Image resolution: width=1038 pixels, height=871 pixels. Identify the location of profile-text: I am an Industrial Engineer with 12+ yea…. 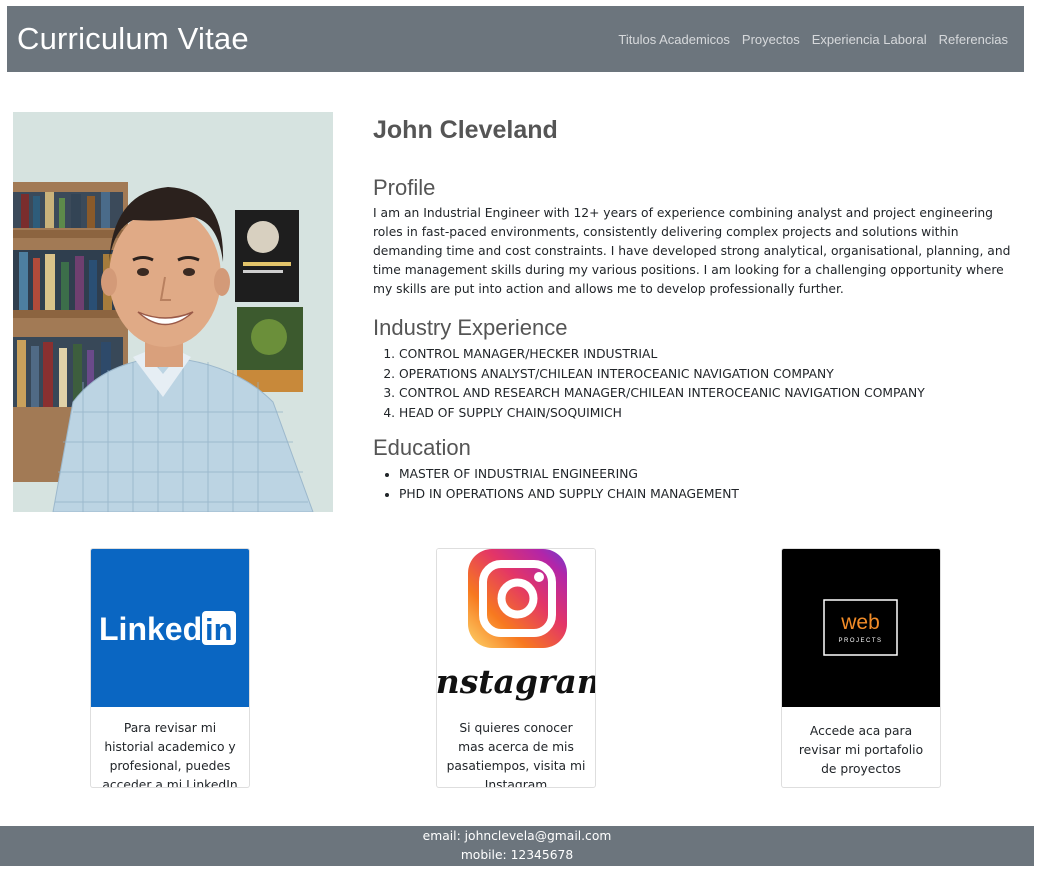
(692, 251).